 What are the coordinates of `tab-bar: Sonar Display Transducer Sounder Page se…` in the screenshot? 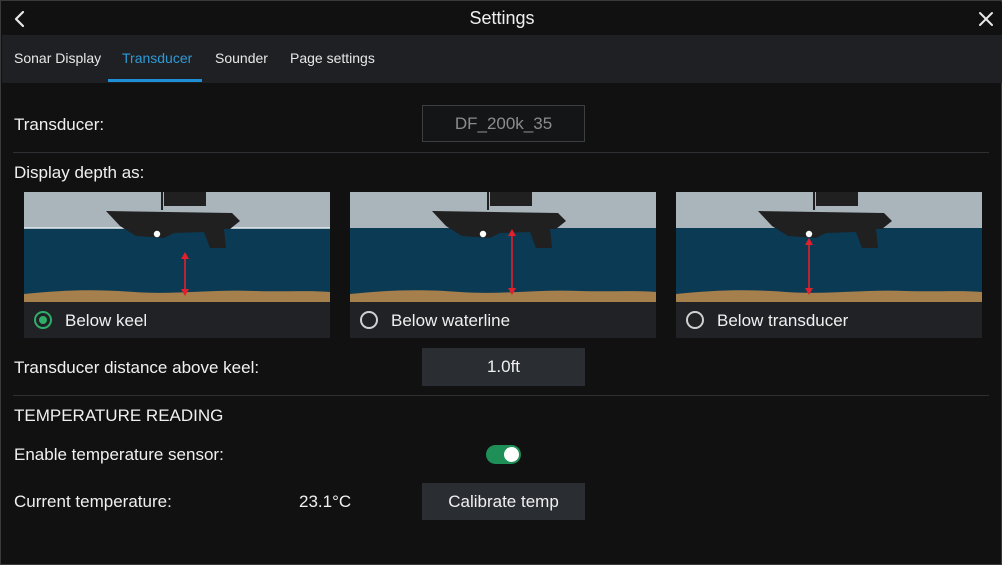 It's located at (502, 59).